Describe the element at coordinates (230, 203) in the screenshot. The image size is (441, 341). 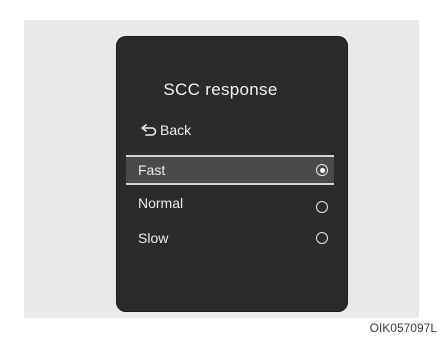
I see `option-normal: Normal` at that location.